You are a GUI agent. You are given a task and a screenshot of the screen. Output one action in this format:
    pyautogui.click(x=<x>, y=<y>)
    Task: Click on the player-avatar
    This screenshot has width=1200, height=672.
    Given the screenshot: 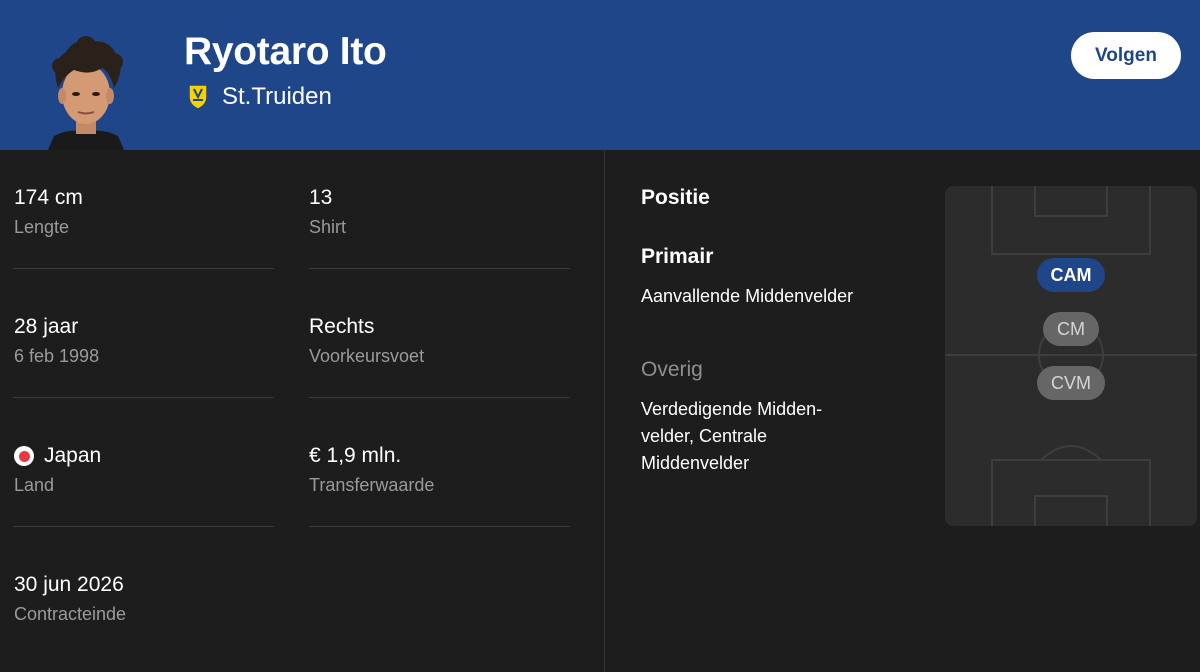 What is the action you would take?
    pyautogui.click(x=86, y=91)
    